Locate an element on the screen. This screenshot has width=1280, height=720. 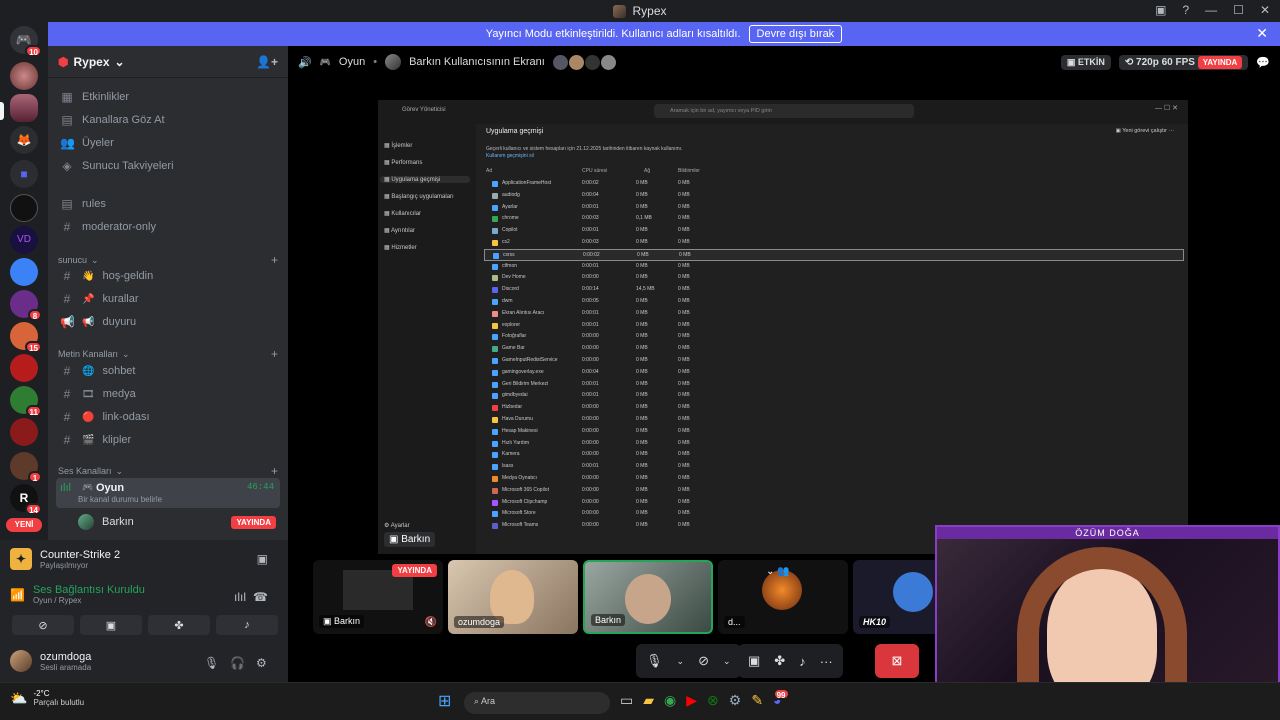
youtube-icon: ▶ is located at coordinates (691, 700).